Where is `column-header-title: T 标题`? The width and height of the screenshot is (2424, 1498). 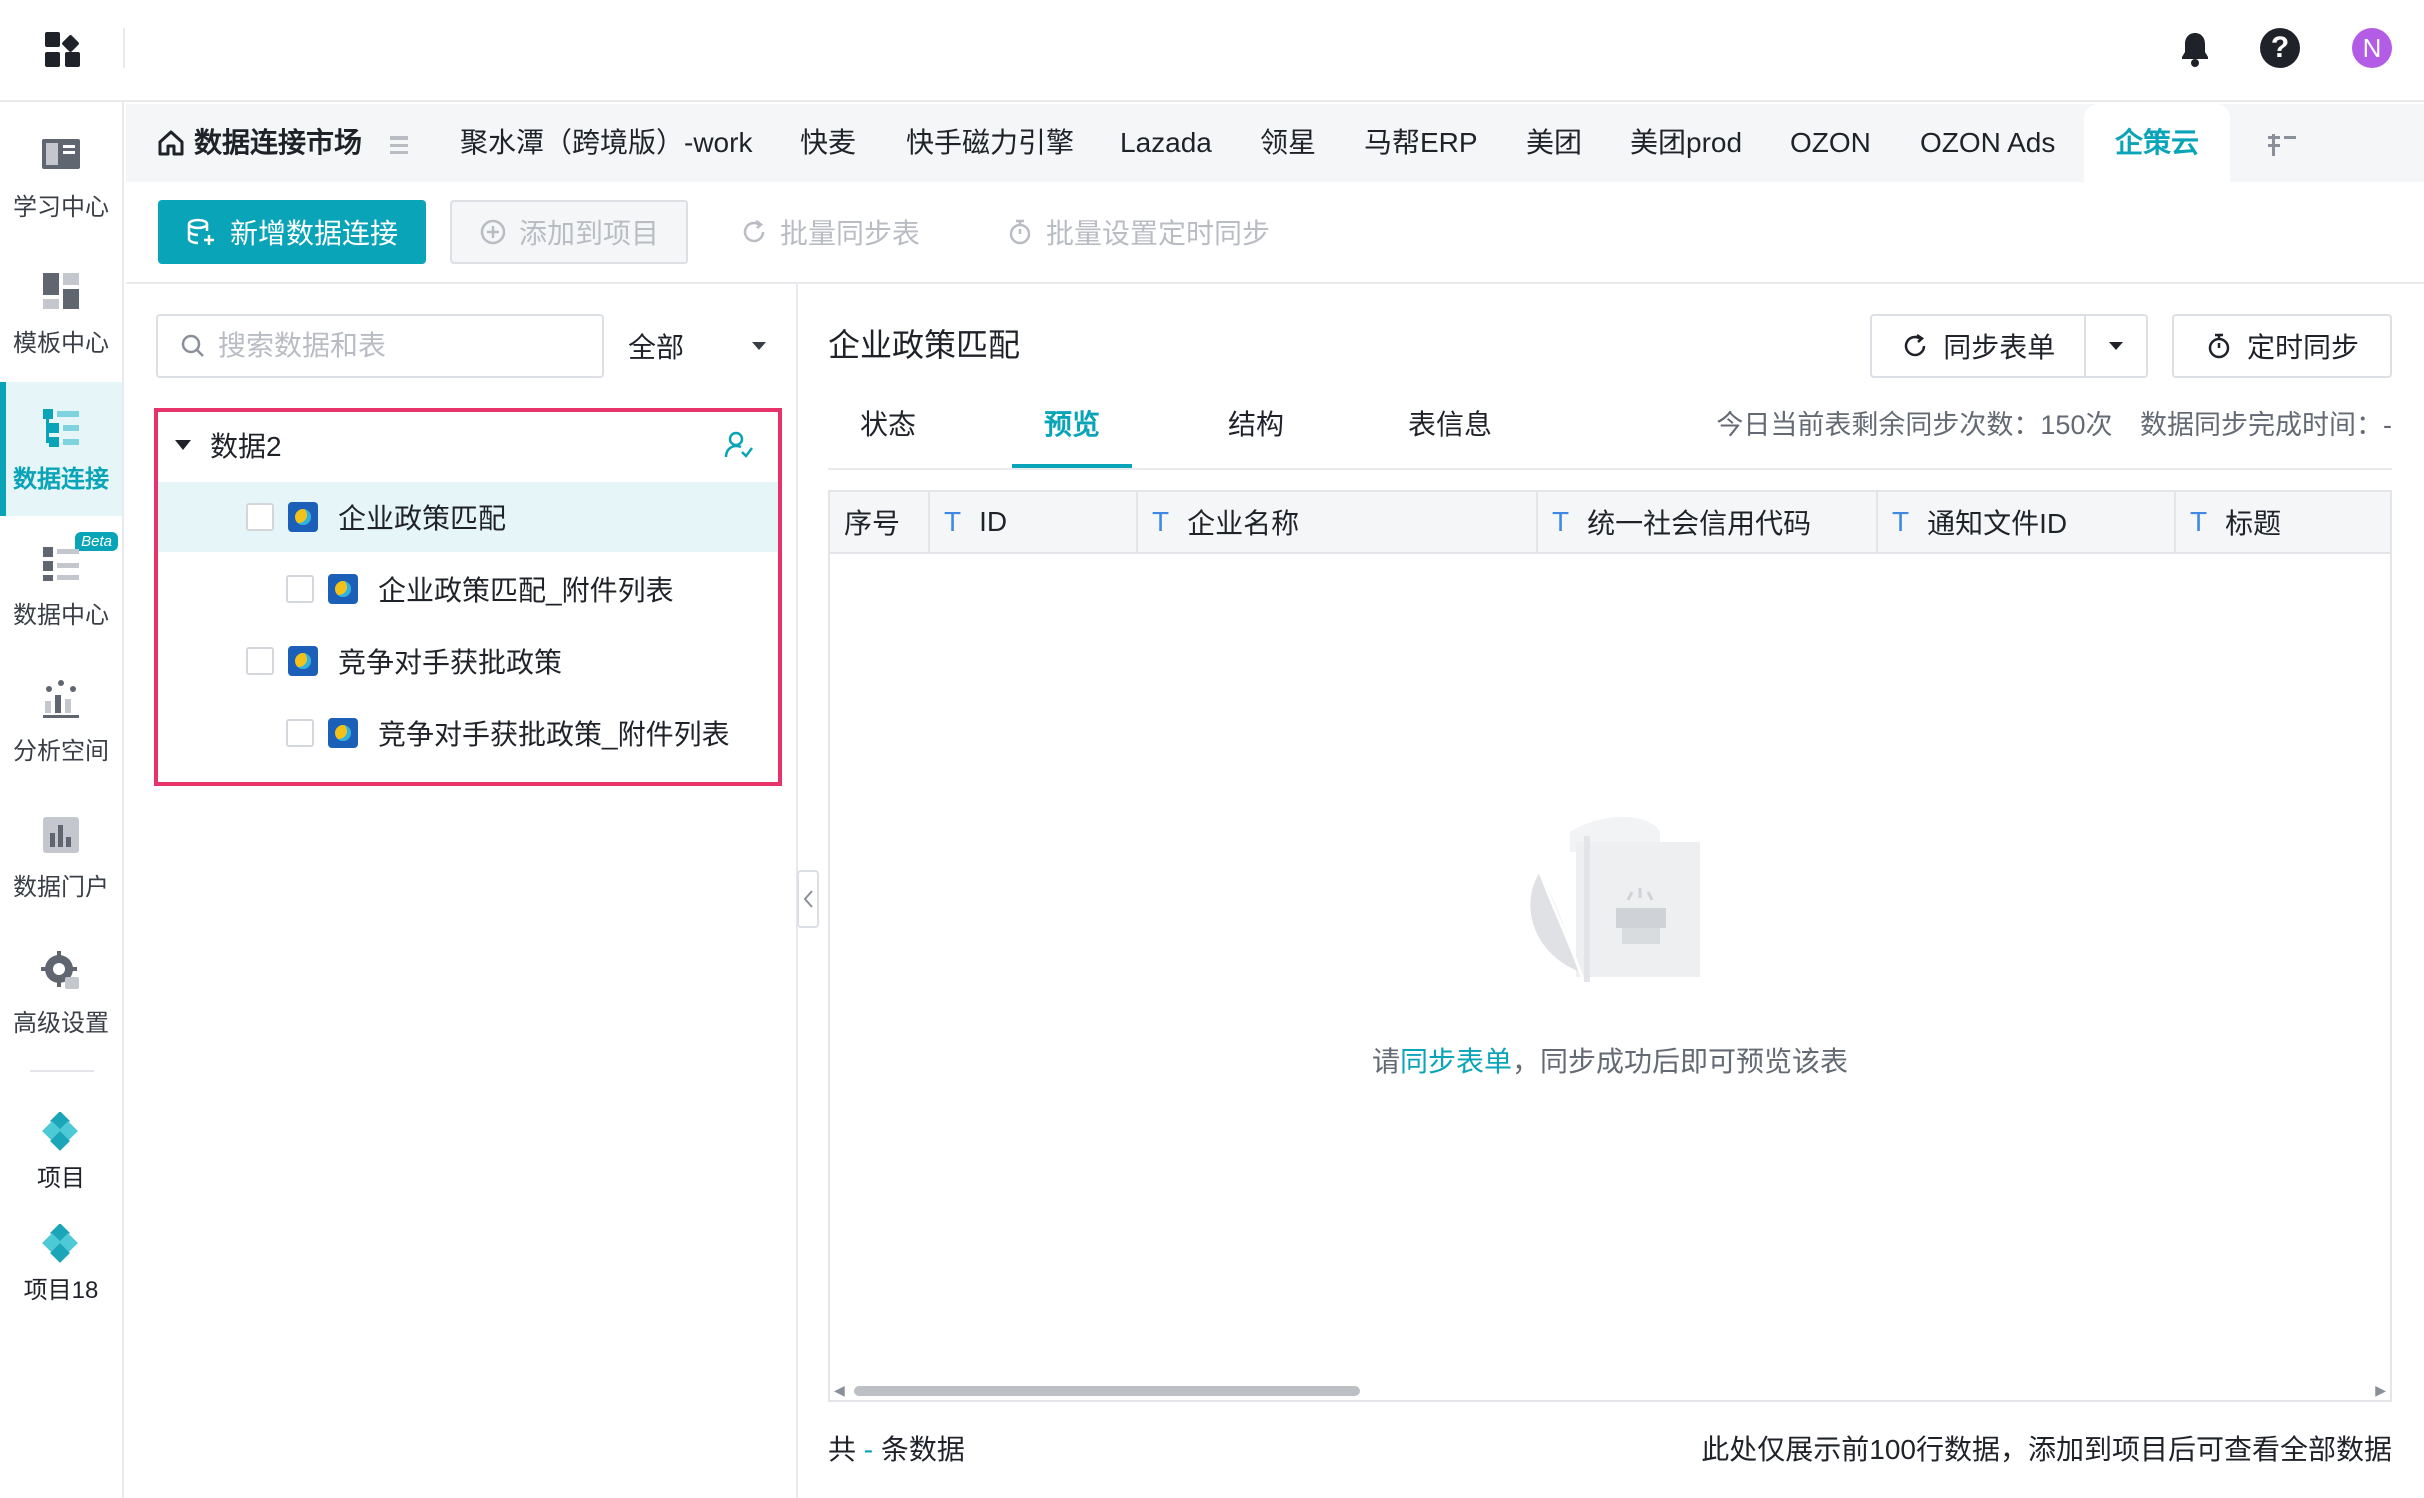
column-header-title: T 标题 is located at coordinates (2283, 522).